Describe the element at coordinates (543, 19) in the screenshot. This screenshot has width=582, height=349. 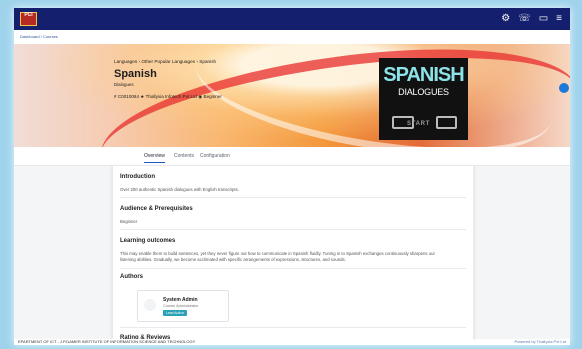
I see `monitor-icon: ▭` at that location.